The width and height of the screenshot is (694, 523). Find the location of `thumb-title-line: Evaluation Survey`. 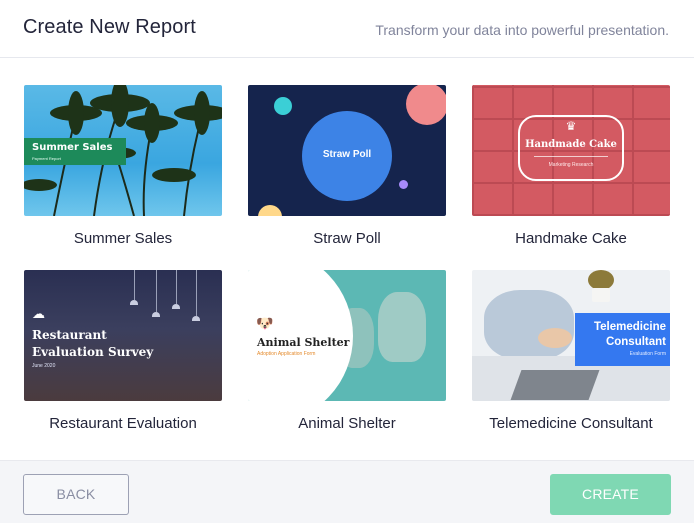

thumb-title-line: Evaluation Survey is located at coordinates (93, 352).